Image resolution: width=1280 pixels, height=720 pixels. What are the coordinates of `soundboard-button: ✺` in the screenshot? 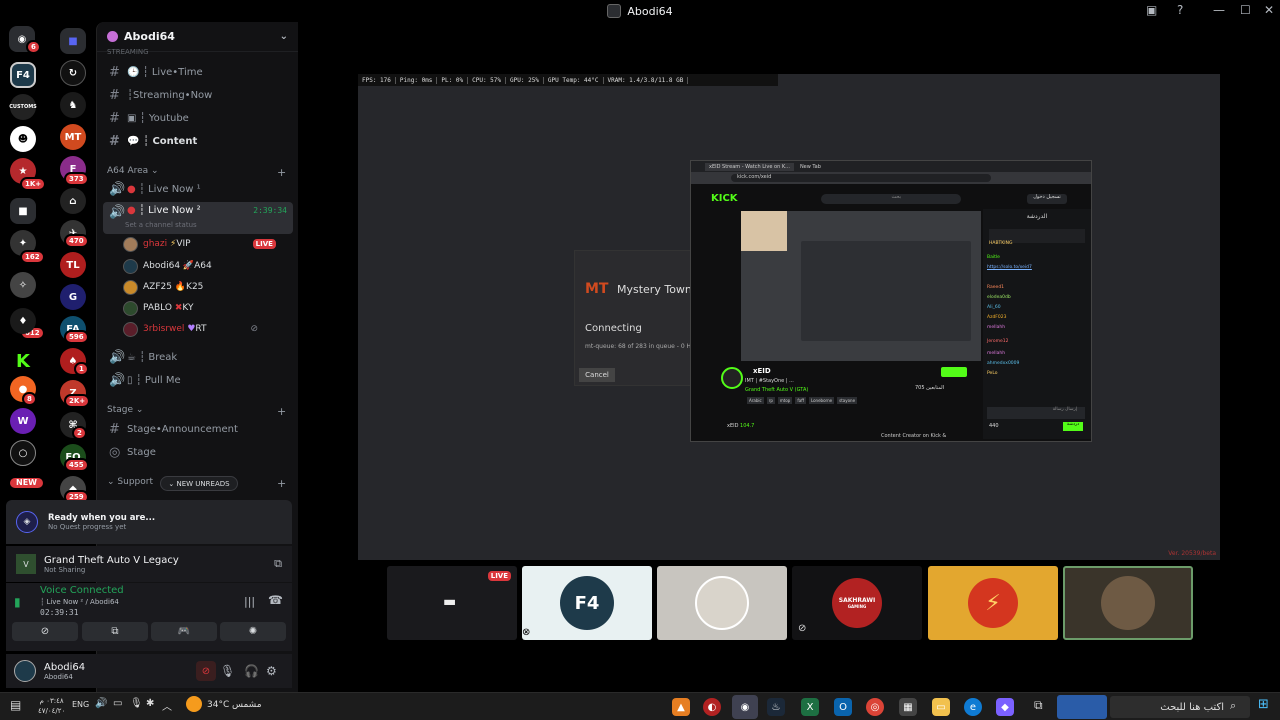 It's located at (253, 631).